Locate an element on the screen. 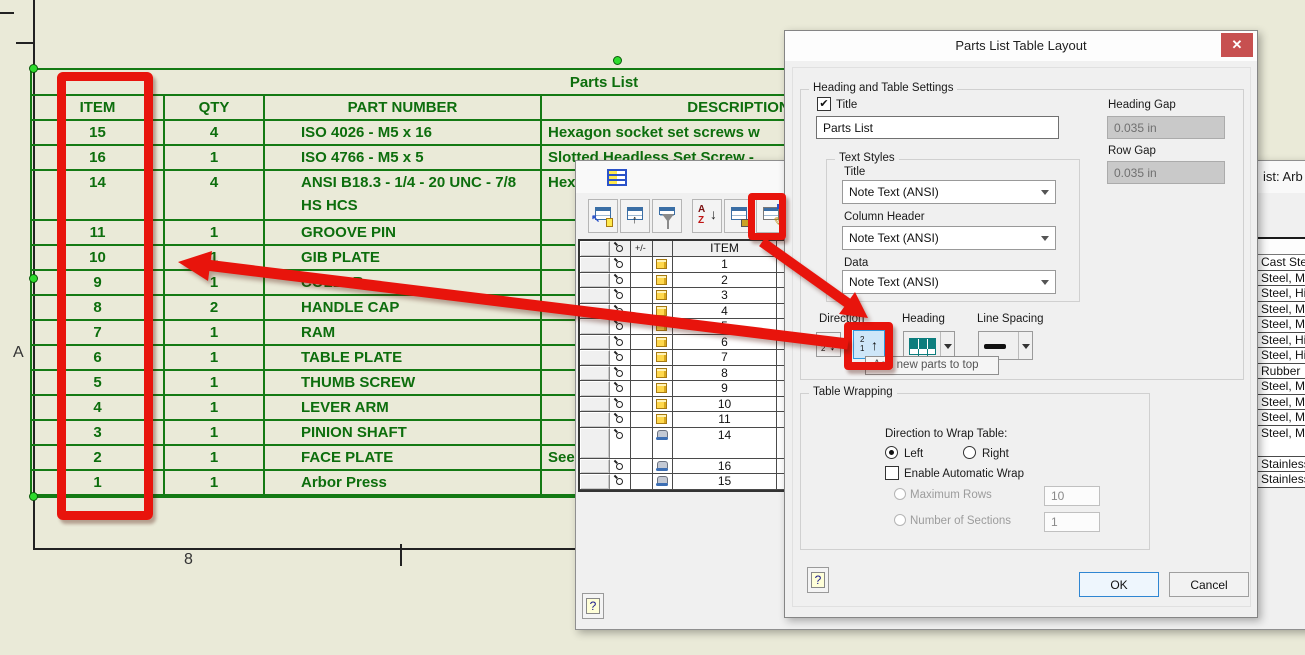 This screenshot has width=1305, height=655. heading-top-icon is located at coordinates (922, 347).